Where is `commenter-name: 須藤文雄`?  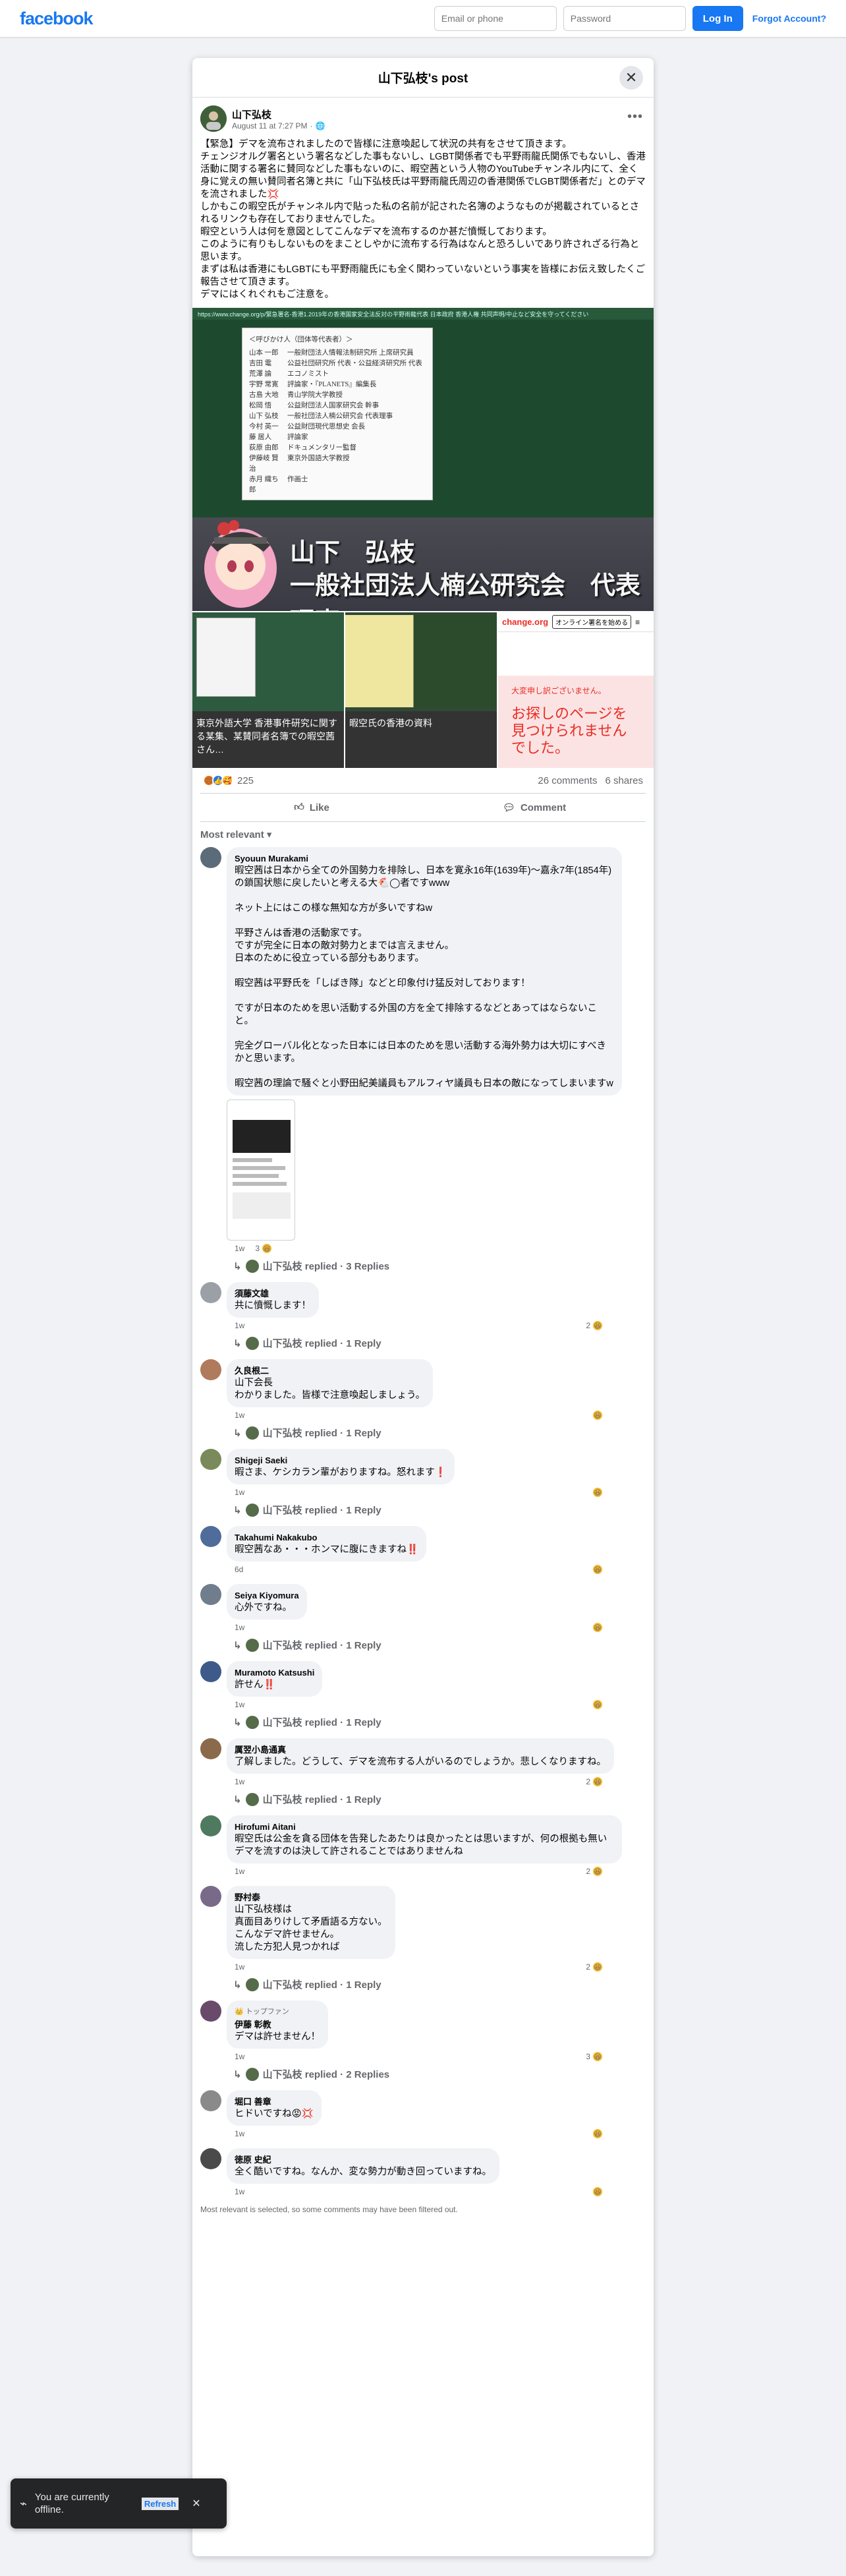
commenter-name: 須藤文雄 is located at coordinates (273, 1293).